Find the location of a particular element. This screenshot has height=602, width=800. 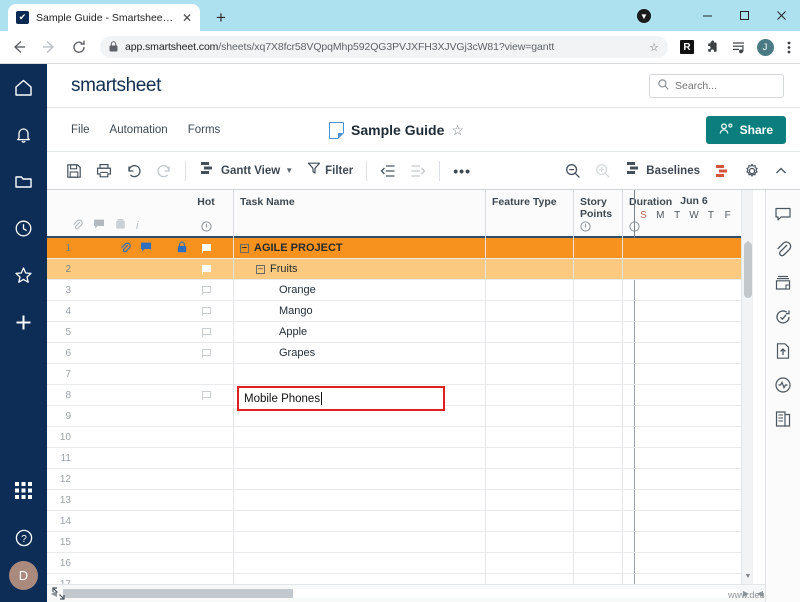

browser-tab: ✔ Sample Guide - Smartsheet.com ✕ is located at coordinates (104, 17).